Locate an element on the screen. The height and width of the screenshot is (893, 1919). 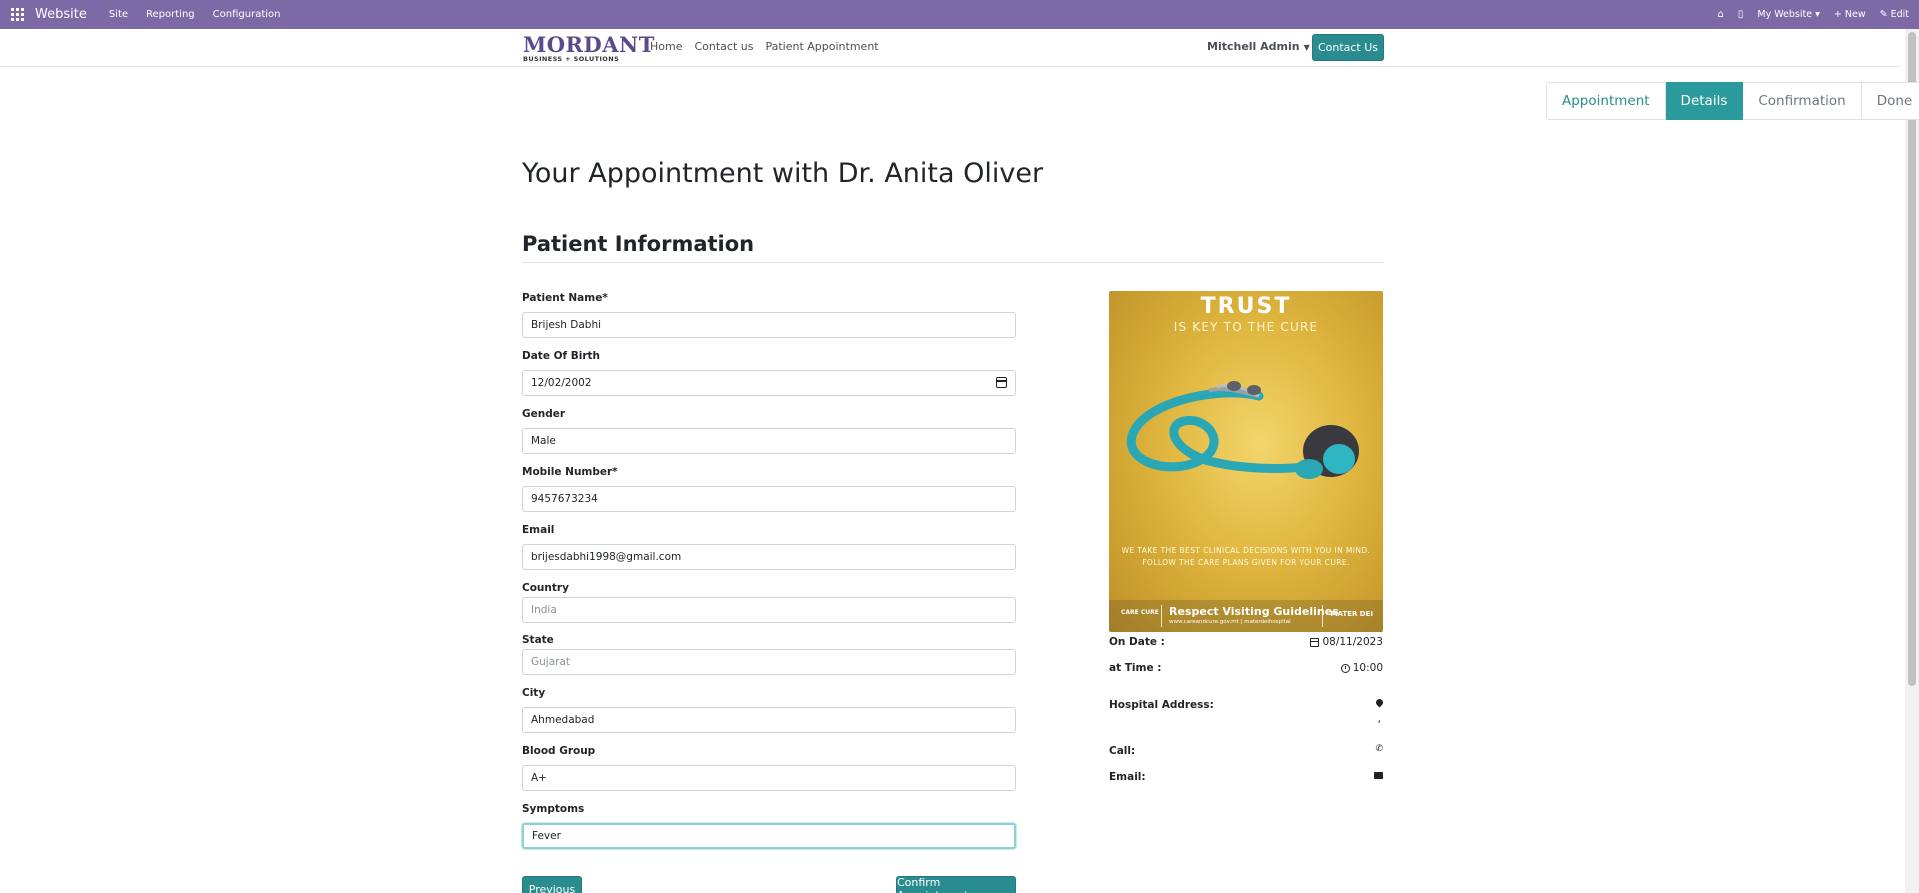
call-value: ✆ is located at coordinates (1379, 749).